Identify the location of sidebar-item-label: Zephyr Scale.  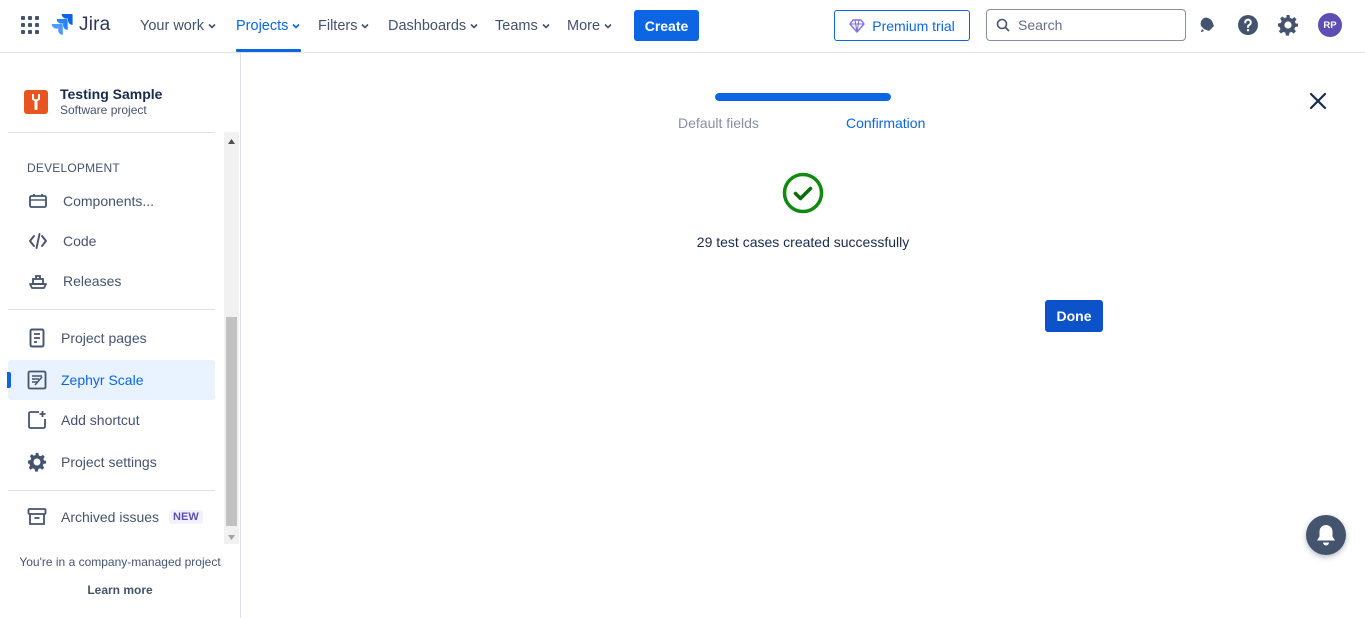
(102, 380).